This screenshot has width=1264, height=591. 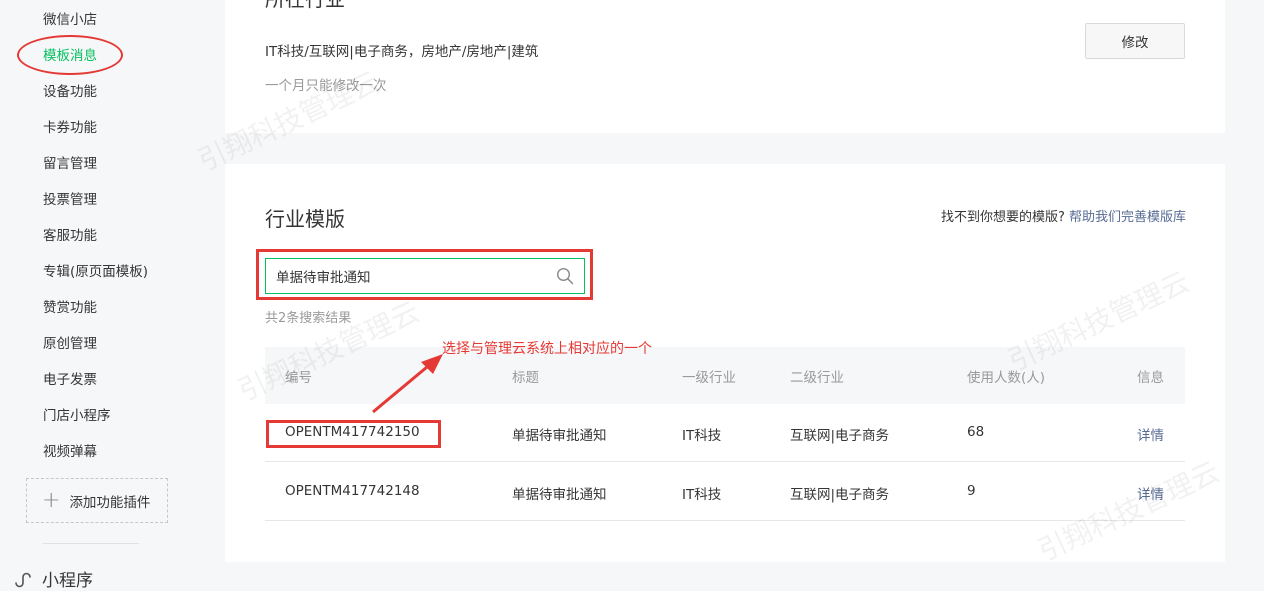 What do you see at coordinates (70, 236) in the screenshot?
I see `sidebar-item-customer-service: 客服功能` at bounding box center [70, 236].